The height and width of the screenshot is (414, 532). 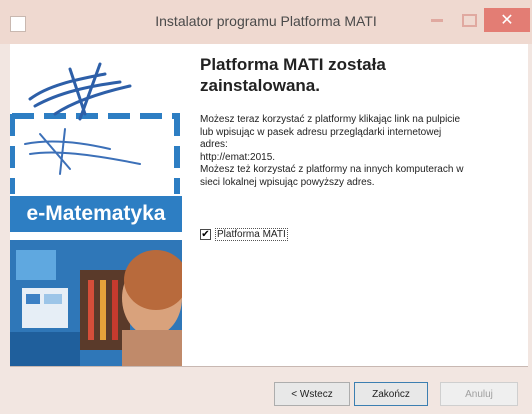 I want to click on platform-checkbox-label: Platforma MATI, so click(x=251, y=234).